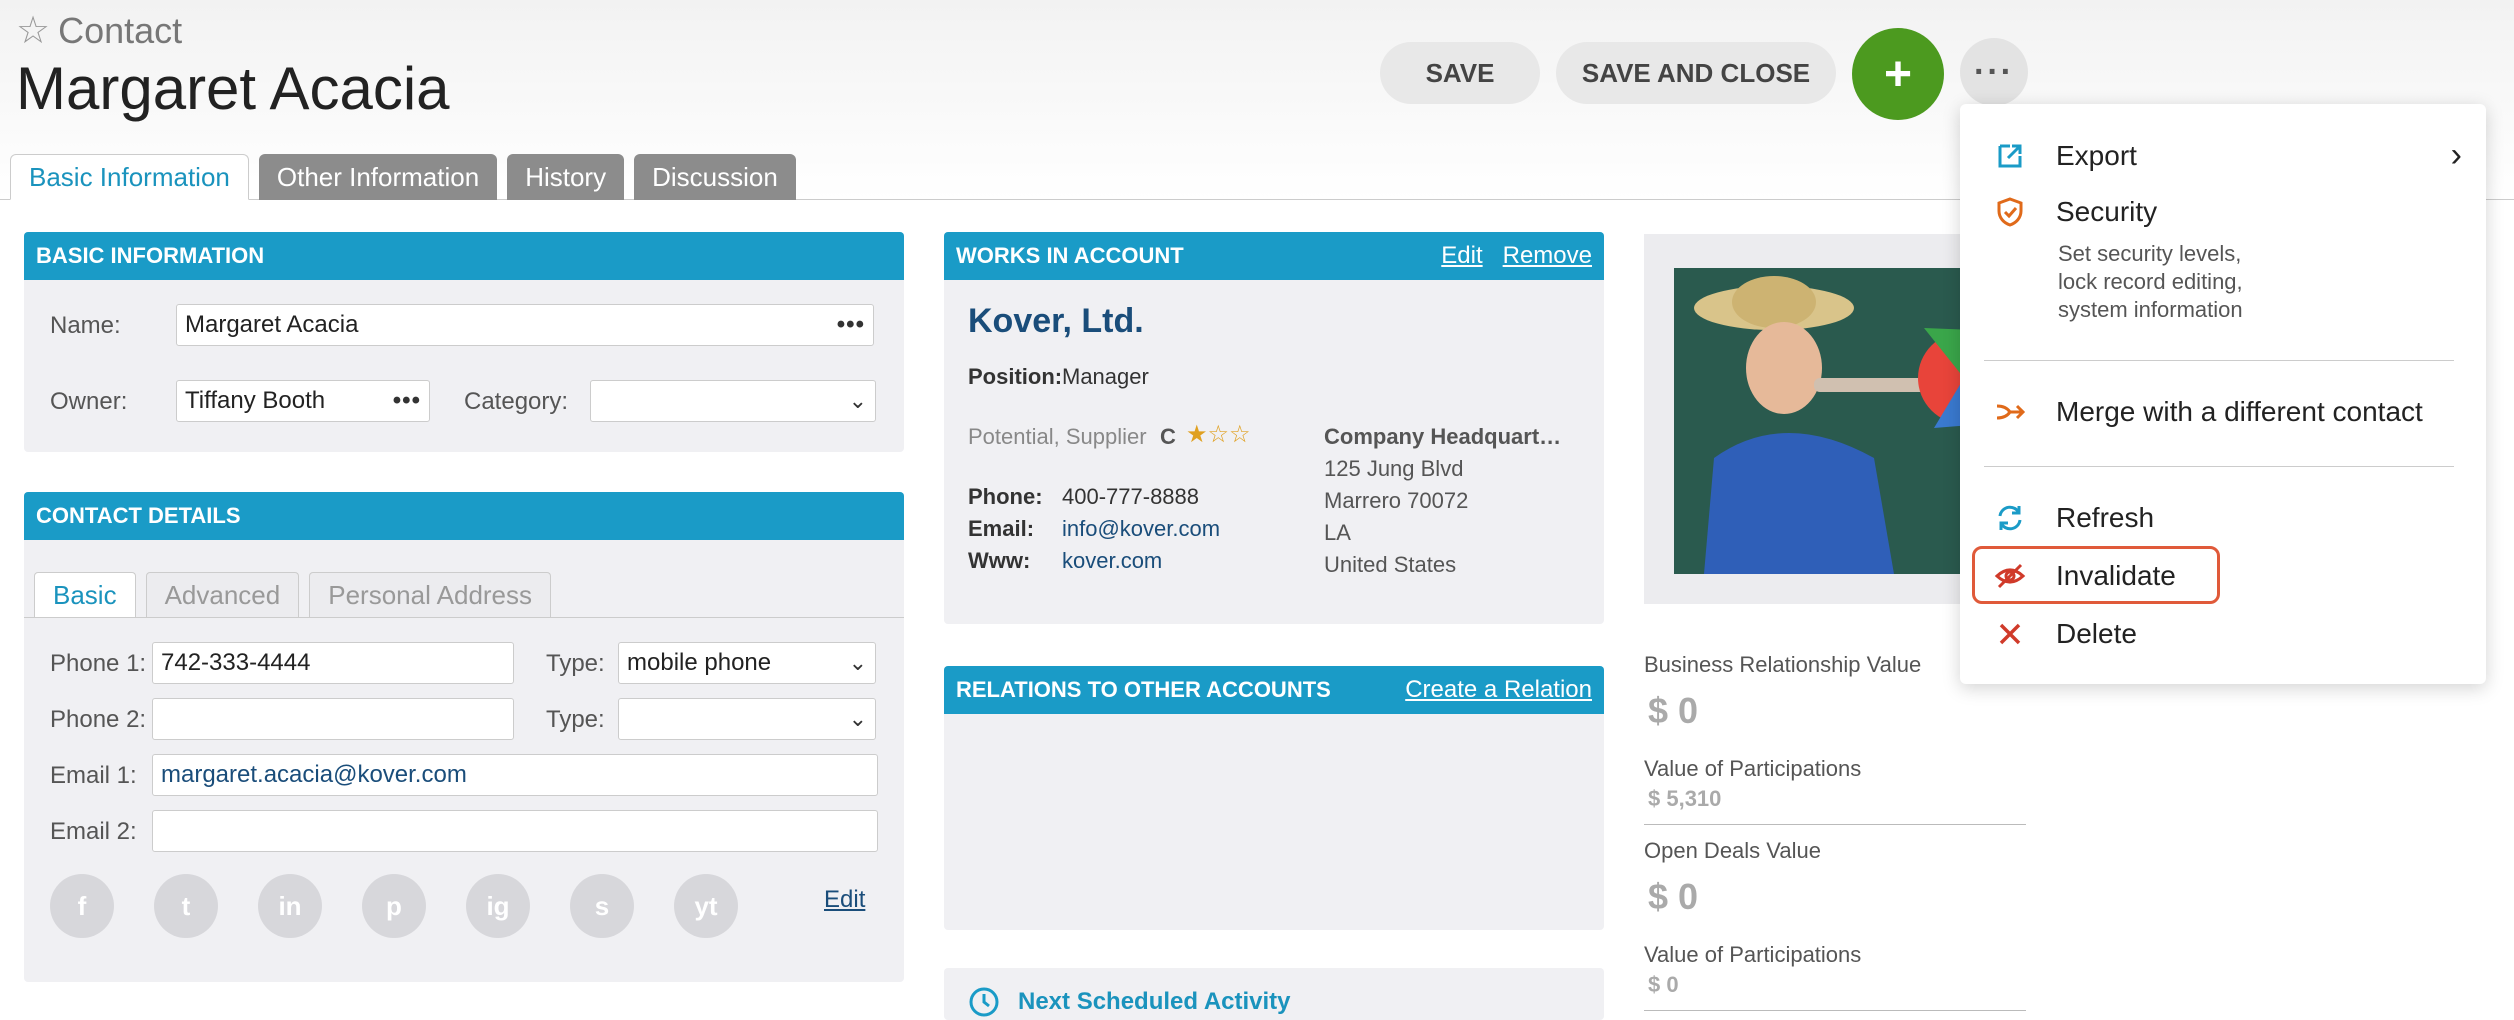  I want to click on phone2-label: Phone 2:, so click(98, 719).